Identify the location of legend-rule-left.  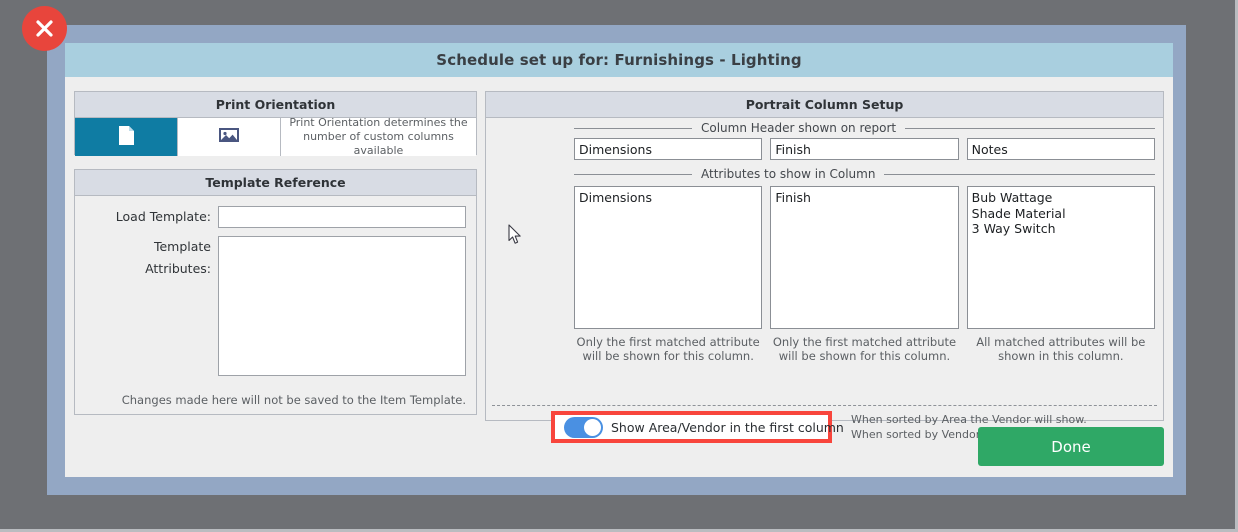
(633, 128).